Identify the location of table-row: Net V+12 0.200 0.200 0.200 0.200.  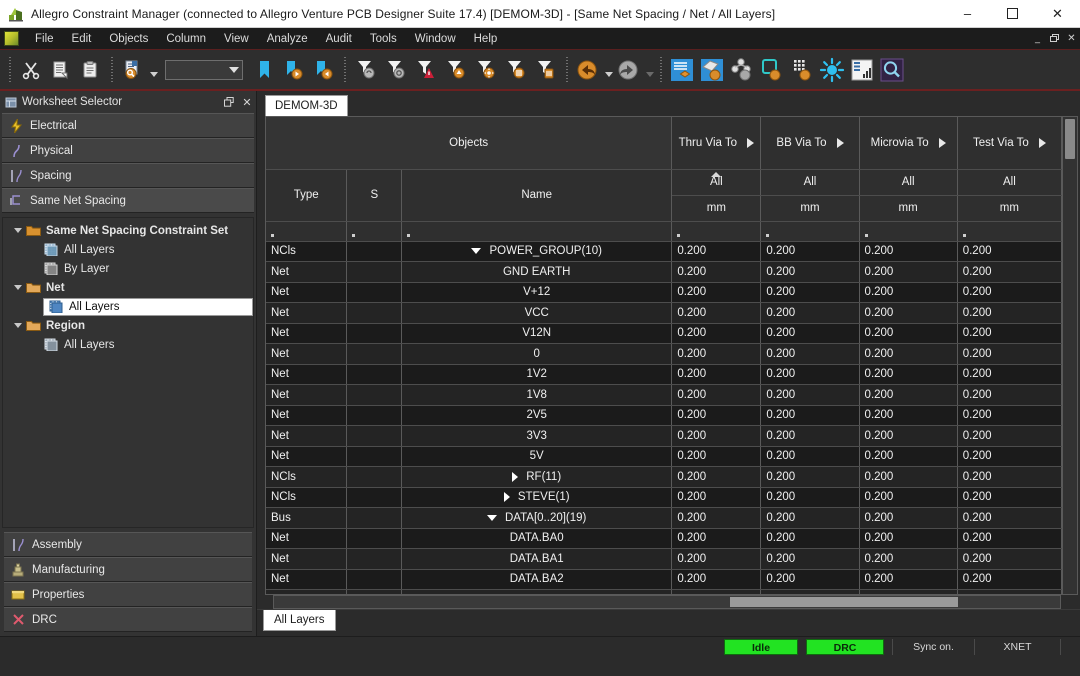
(664, 293).